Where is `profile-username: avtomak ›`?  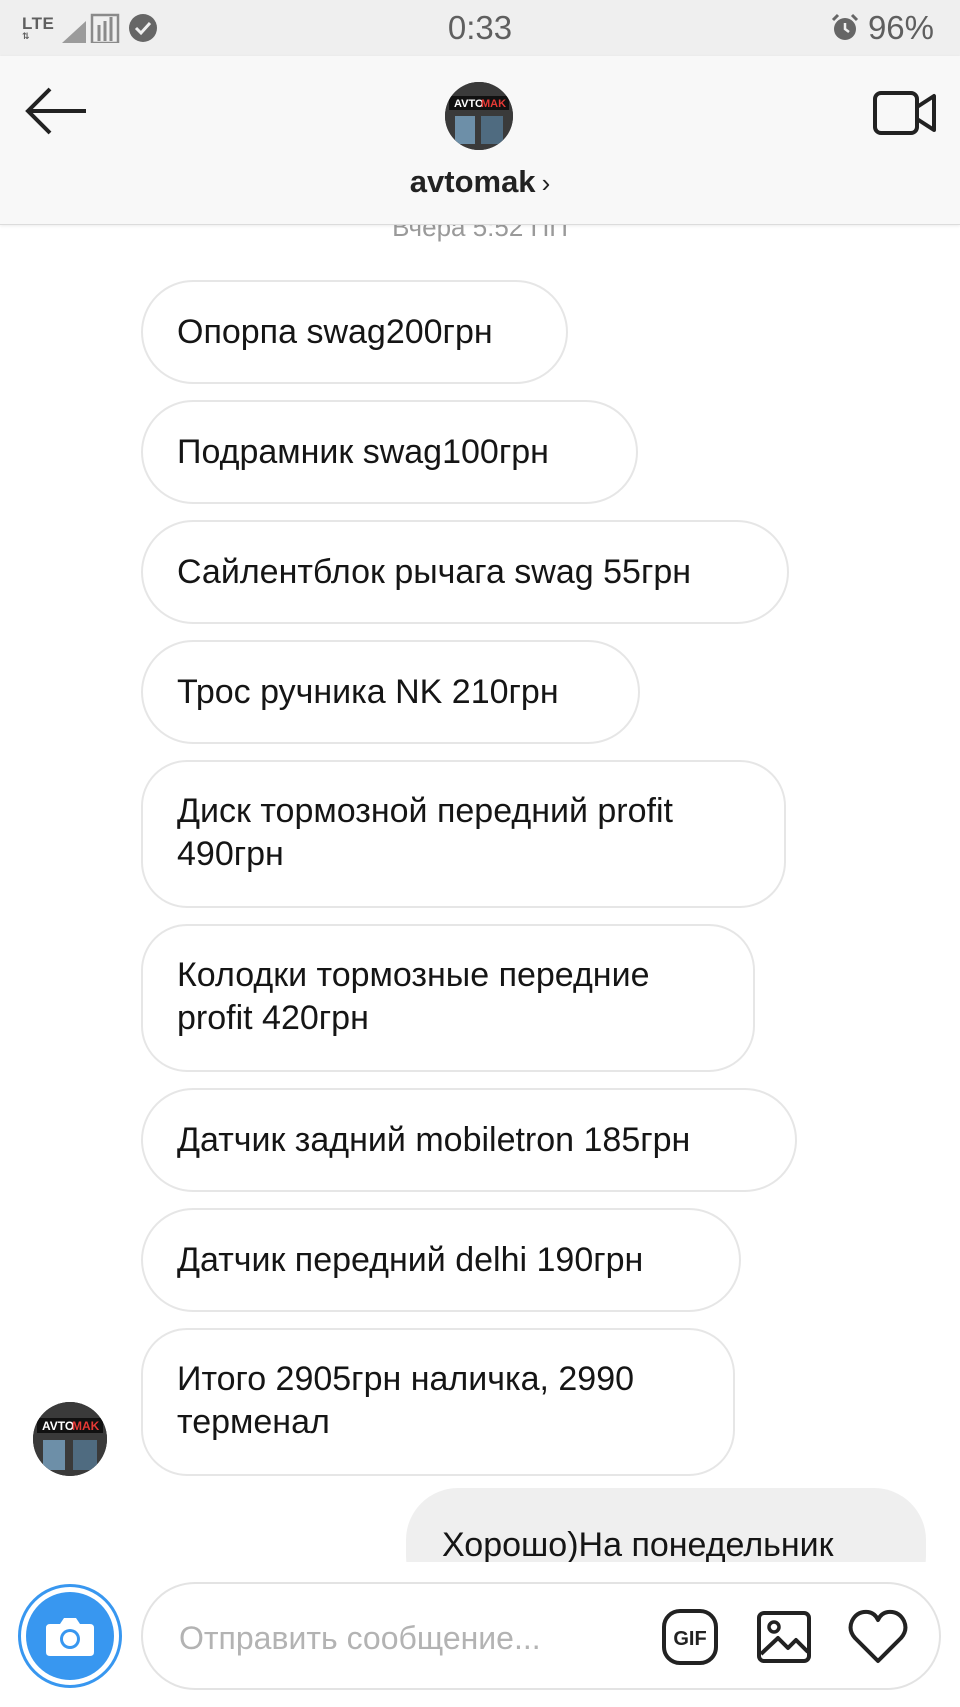
profile-username: avtomak › is located at coordinates (480, 182).